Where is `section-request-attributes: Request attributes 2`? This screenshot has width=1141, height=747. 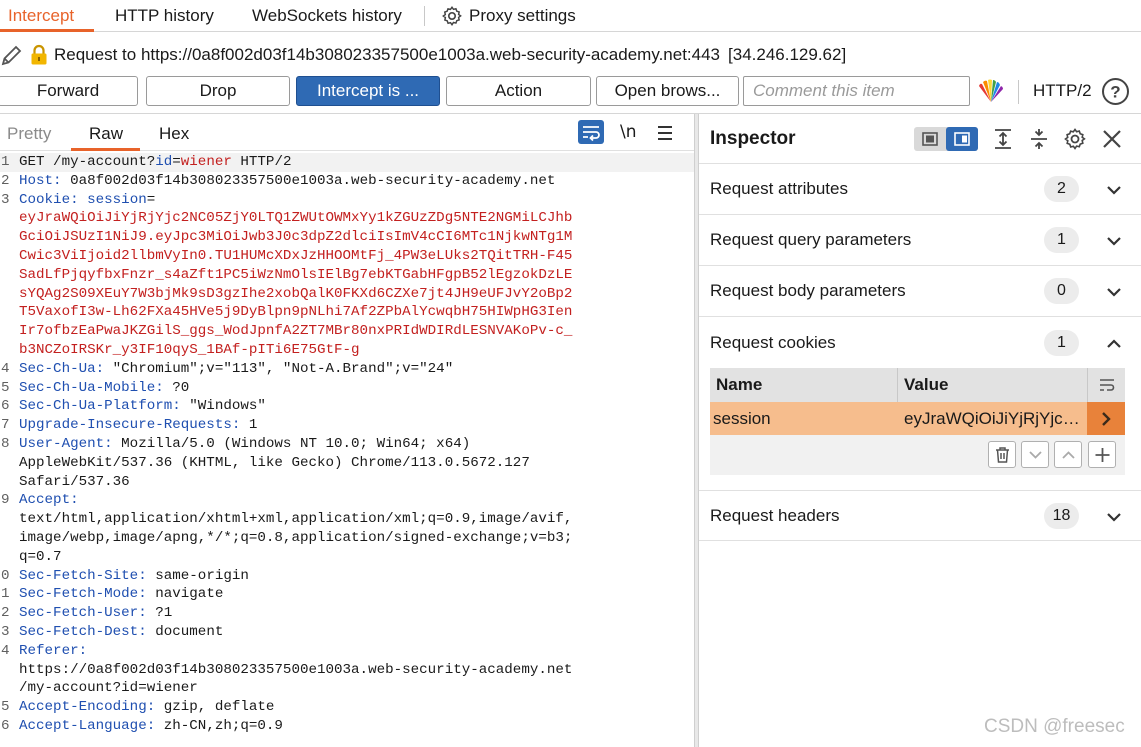
section-request-attributes: Request attributes 2 is located at coordinates (920, 189).